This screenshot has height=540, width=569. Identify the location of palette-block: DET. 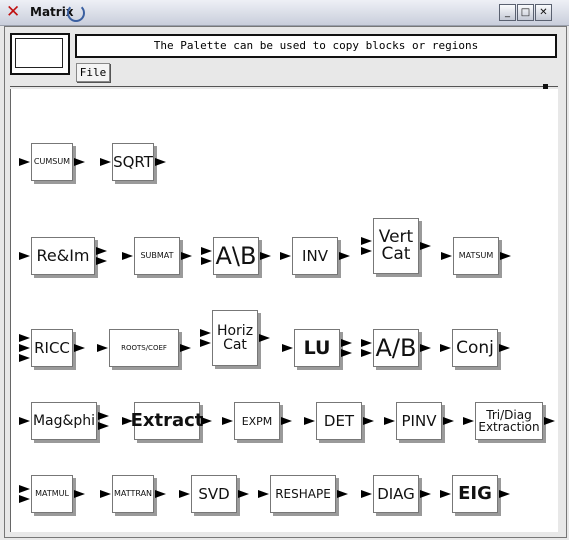
(339, 421).